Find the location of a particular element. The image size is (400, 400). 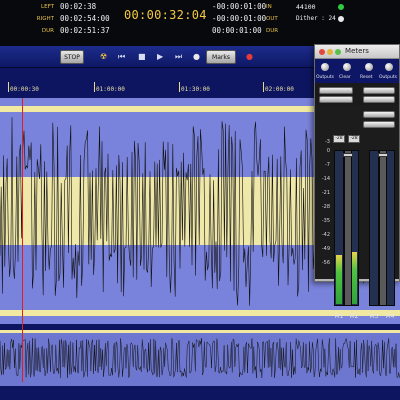

dur2-label: DUR is located at coordinates (272, 31).